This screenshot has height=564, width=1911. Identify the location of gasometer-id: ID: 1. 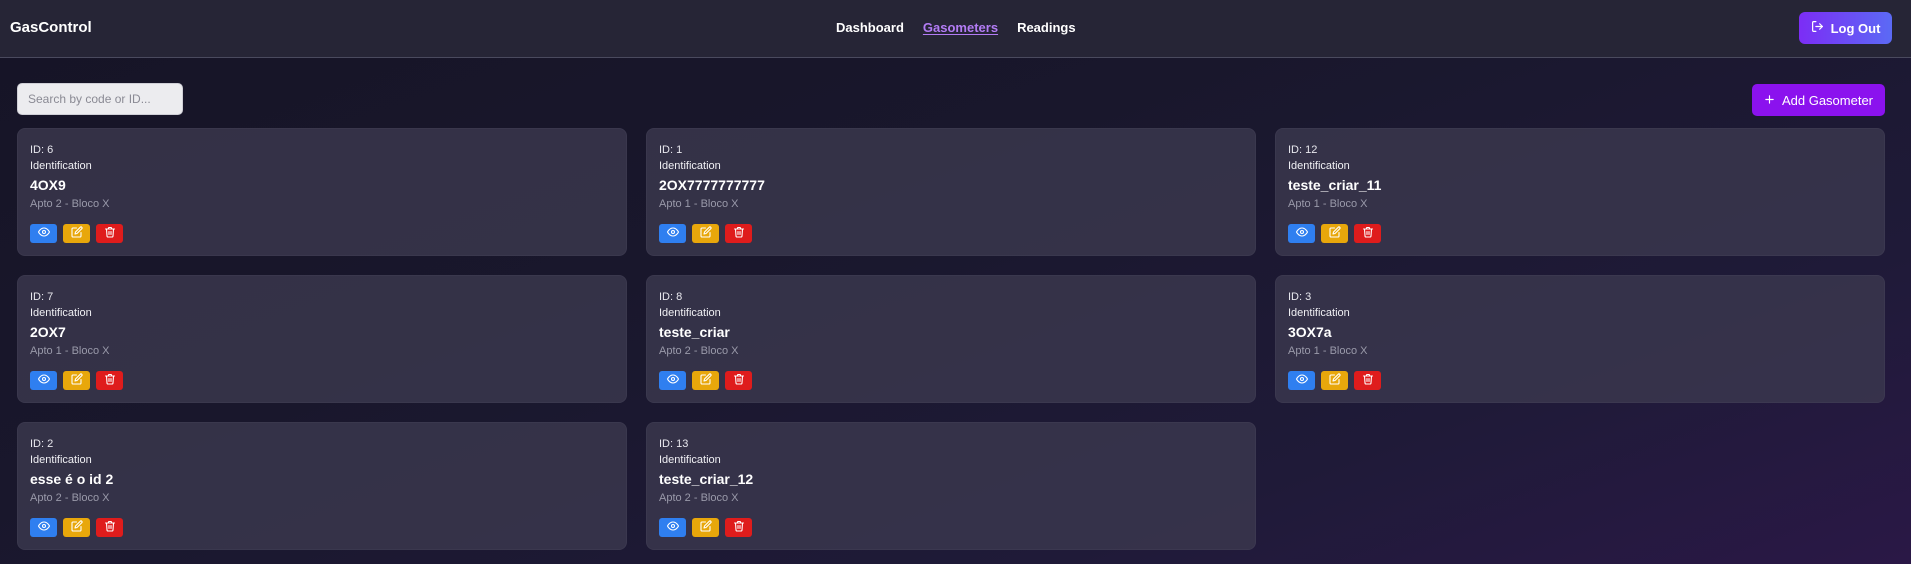
(671, 150).